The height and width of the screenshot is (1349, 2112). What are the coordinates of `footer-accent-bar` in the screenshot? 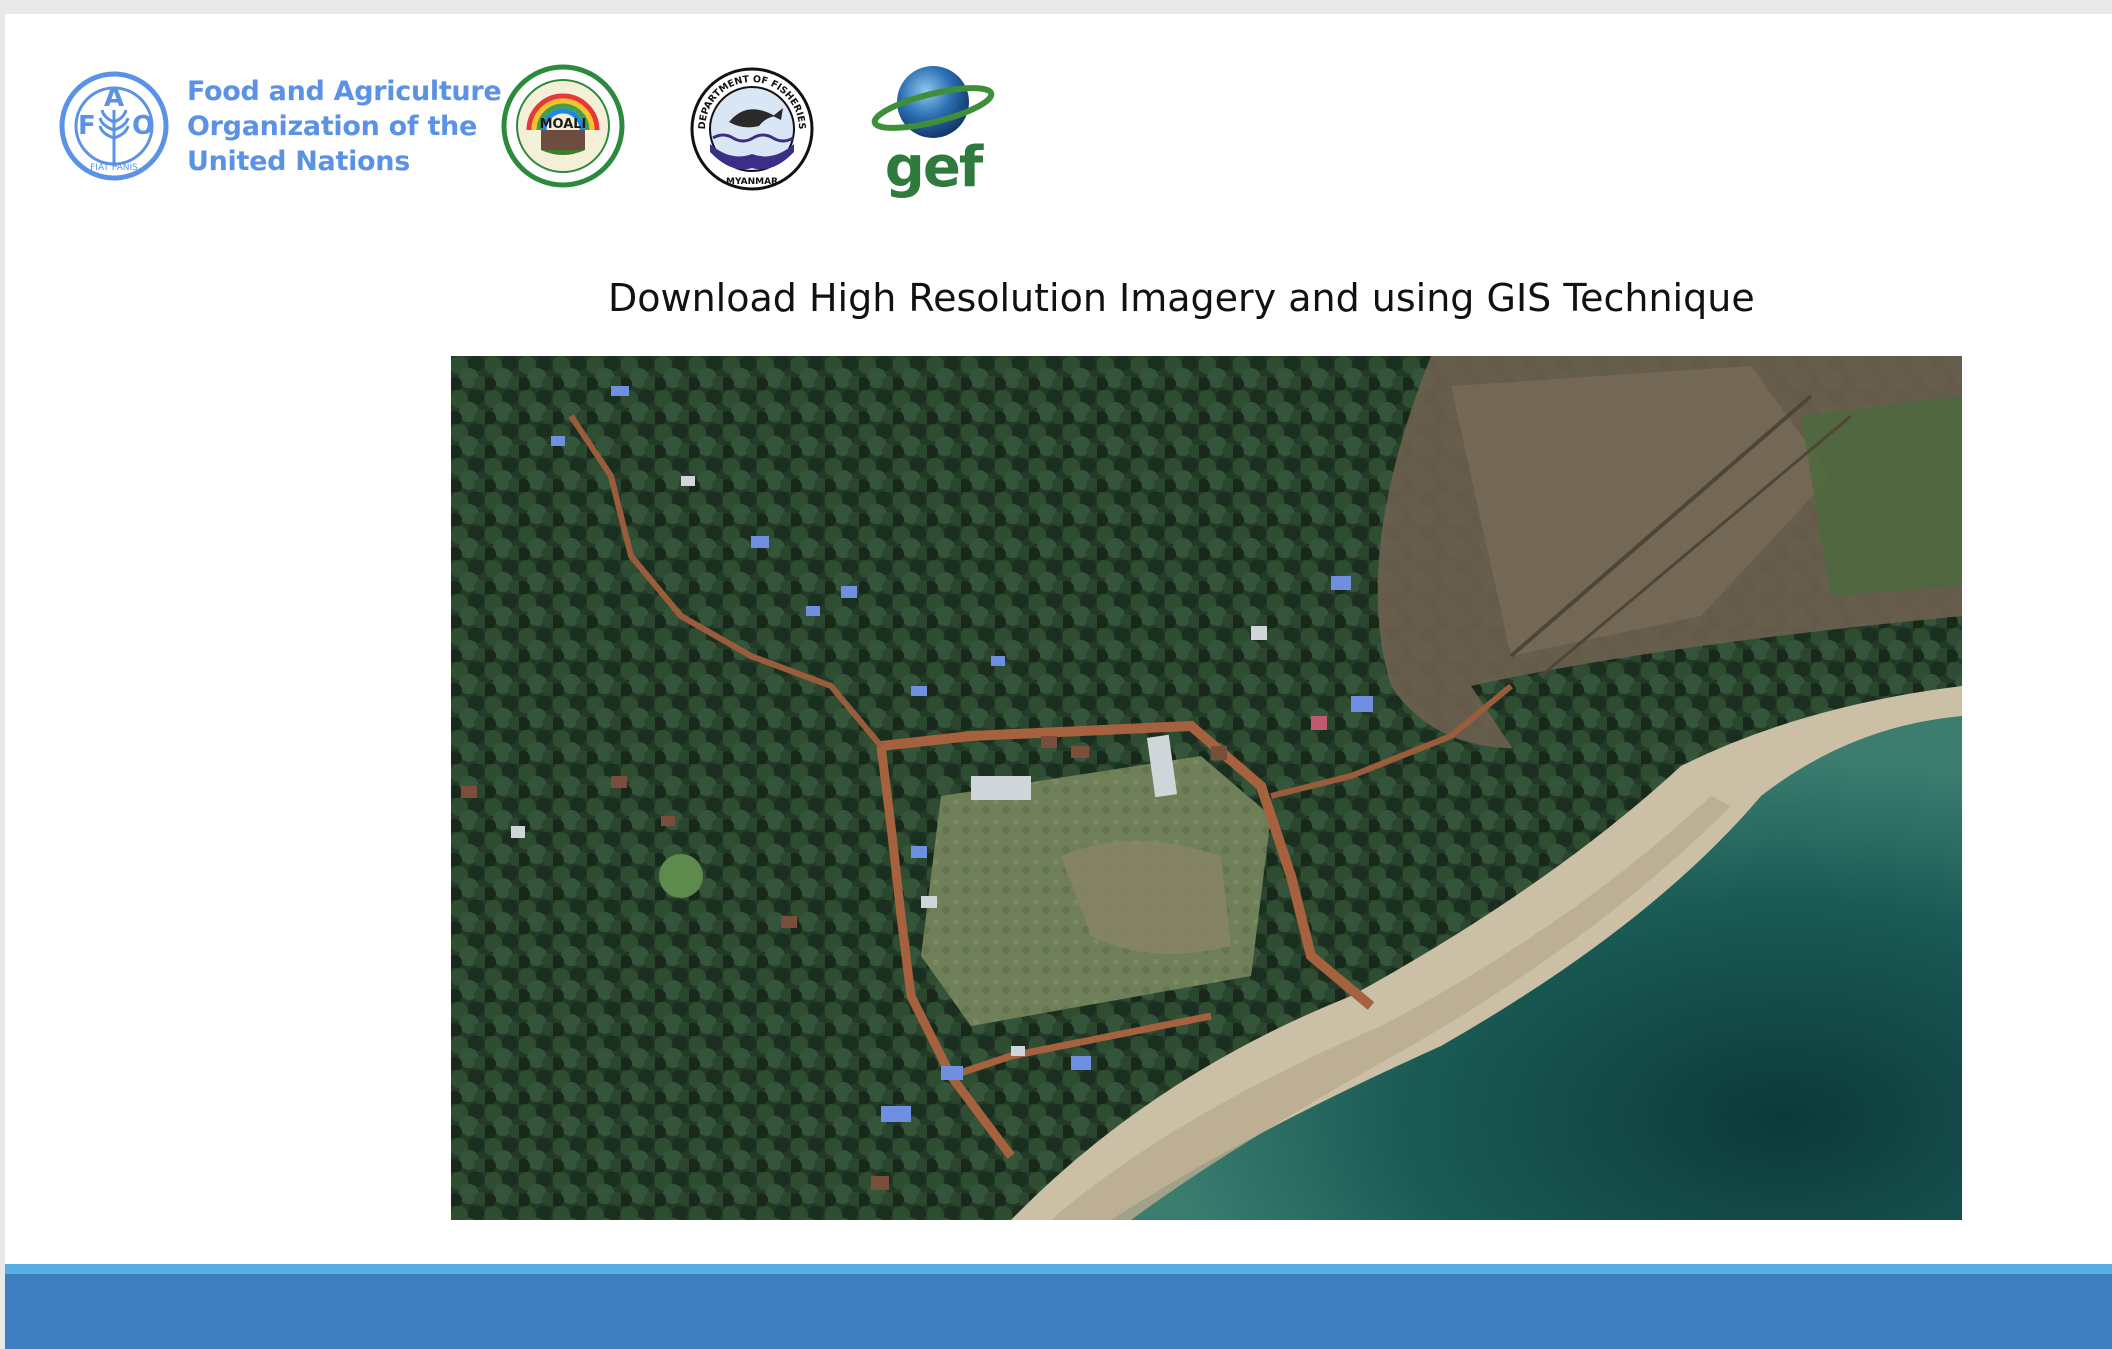 It's located at (1058, 1269).